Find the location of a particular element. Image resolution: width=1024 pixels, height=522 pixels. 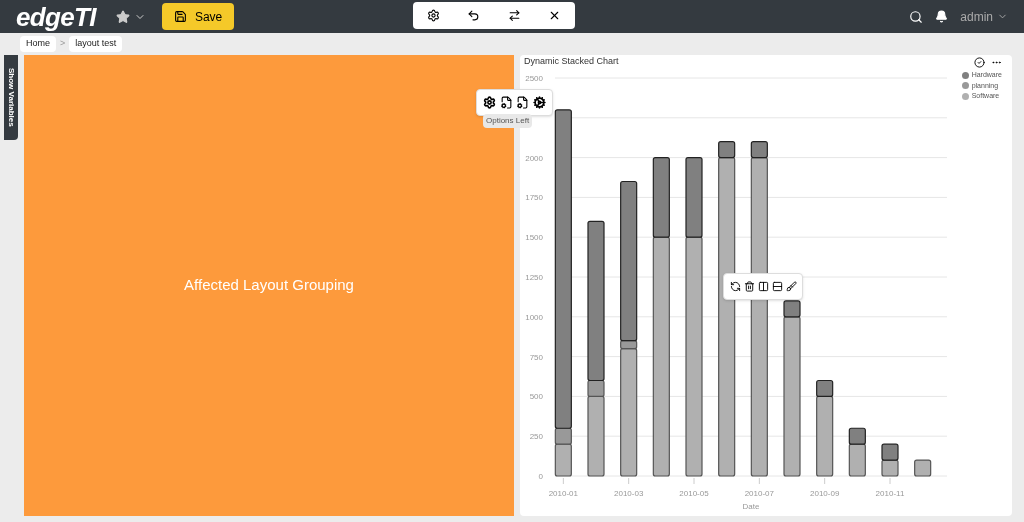

x-axis-title: Date is located at coordinates (751, 506).